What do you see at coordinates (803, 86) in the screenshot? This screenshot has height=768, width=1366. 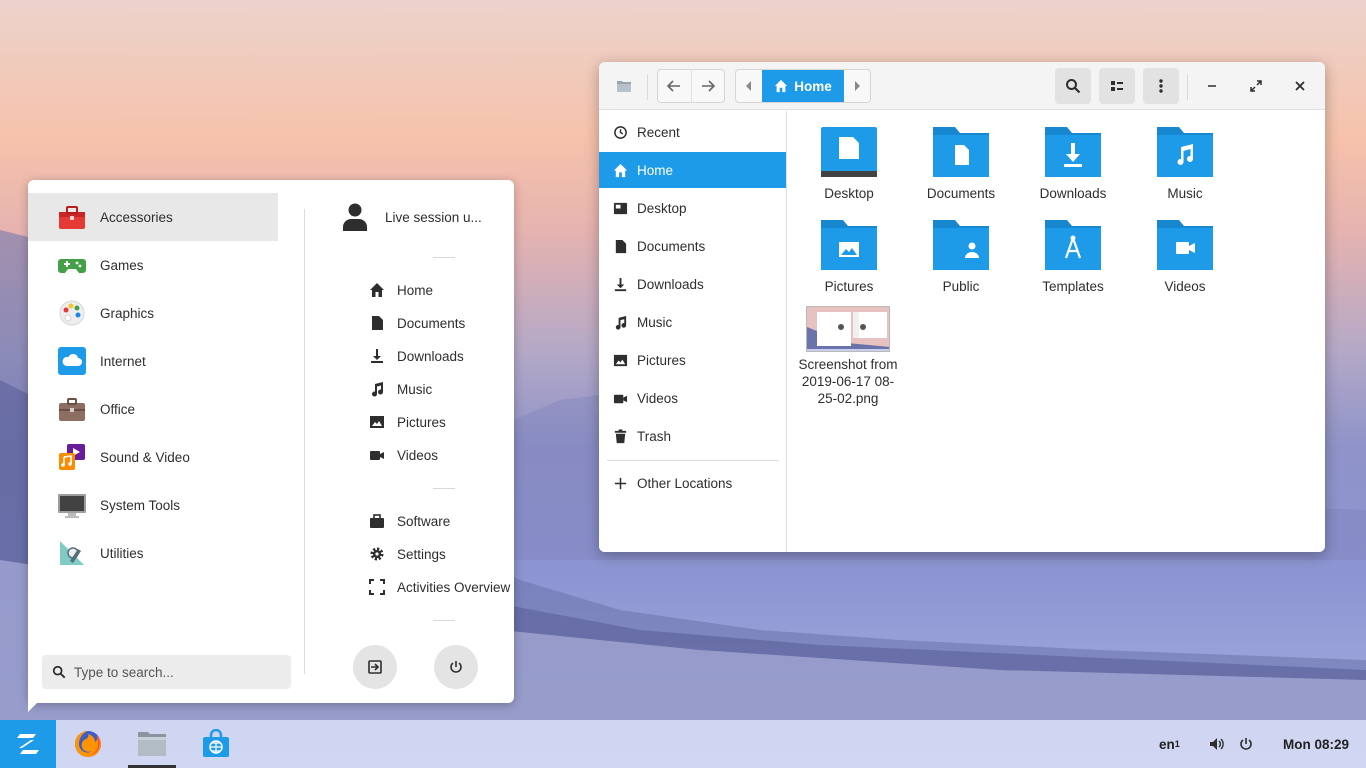 I see `path-home-button: Home` at bounding box center [803, 86].